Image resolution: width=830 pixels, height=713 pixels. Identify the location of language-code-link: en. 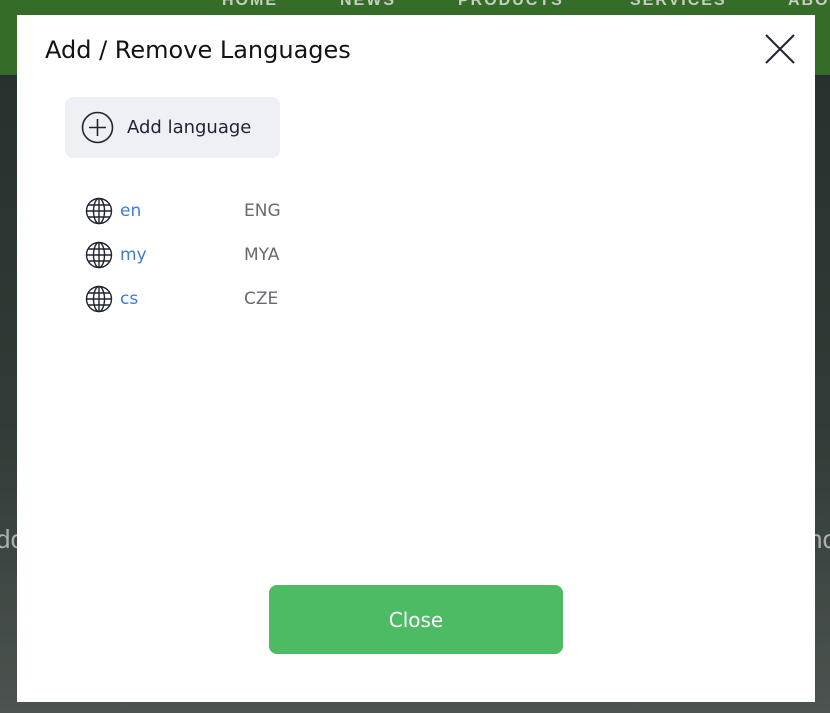
(182, 211).